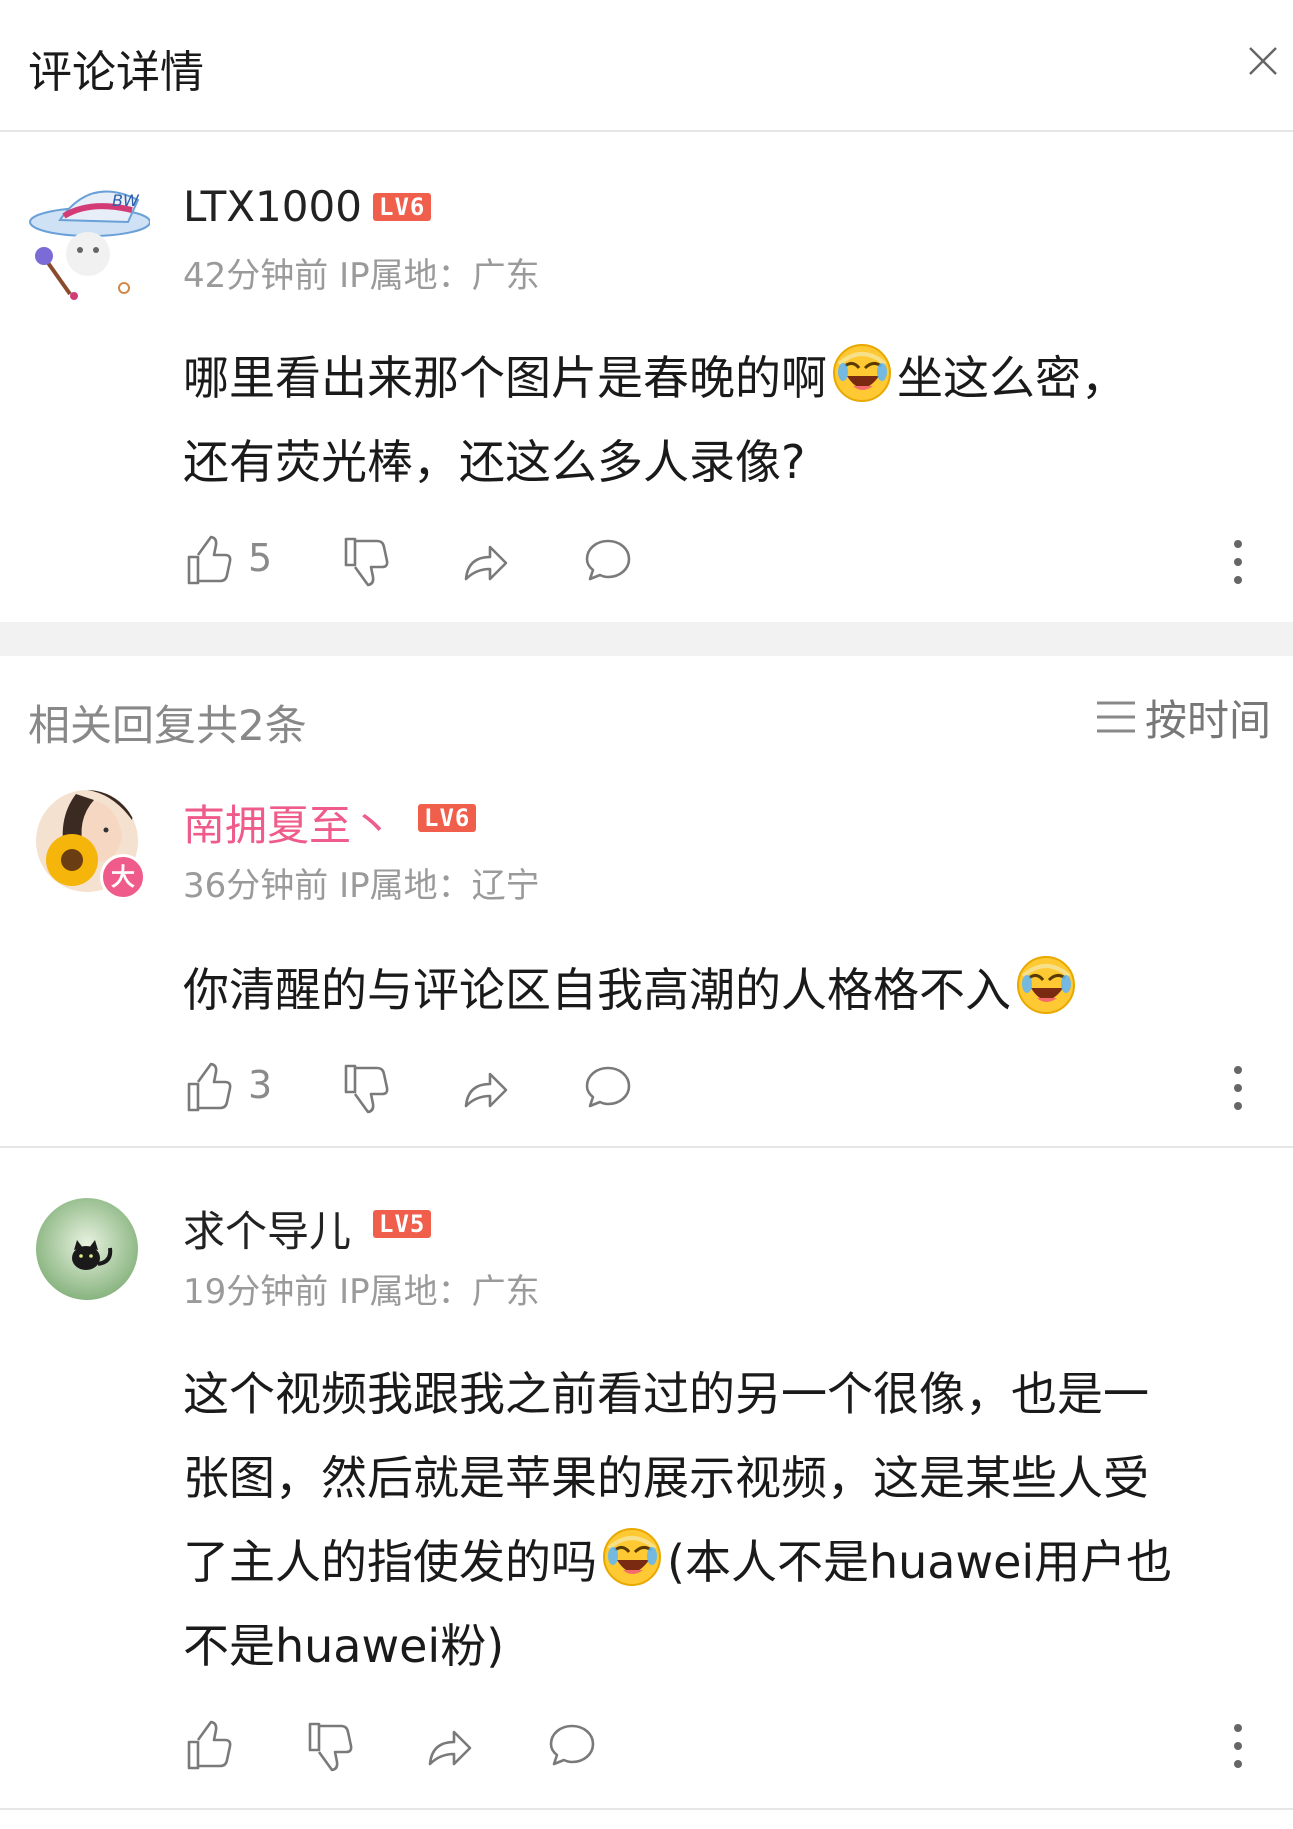  Describe the element at coordinates (646, 131) in the screenshot. I see `header-divider` at that location.